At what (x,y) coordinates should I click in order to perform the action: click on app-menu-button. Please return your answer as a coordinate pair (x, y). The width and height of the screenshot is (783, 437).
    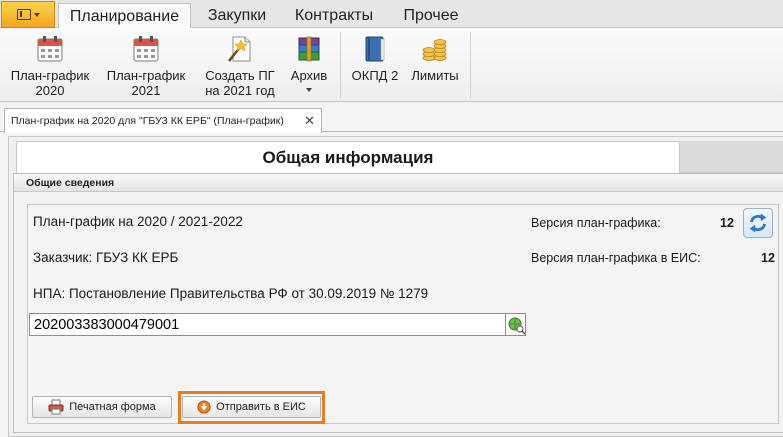
    Looking at the image, I should click on (28, 14).